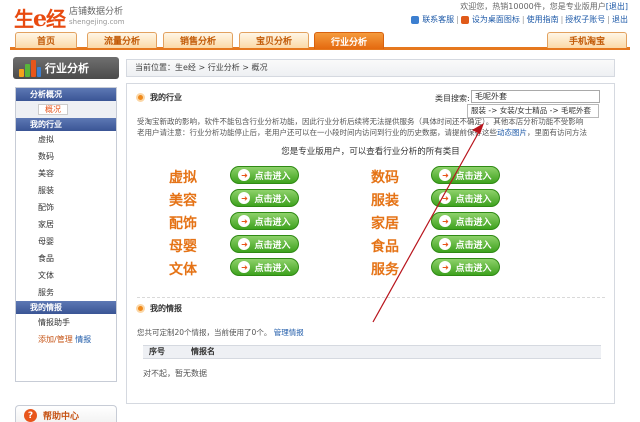 The width and height of the screenshot is (640, 422). I want to click on enter-button-home: ➜ 点击进入, so click(465, 221).